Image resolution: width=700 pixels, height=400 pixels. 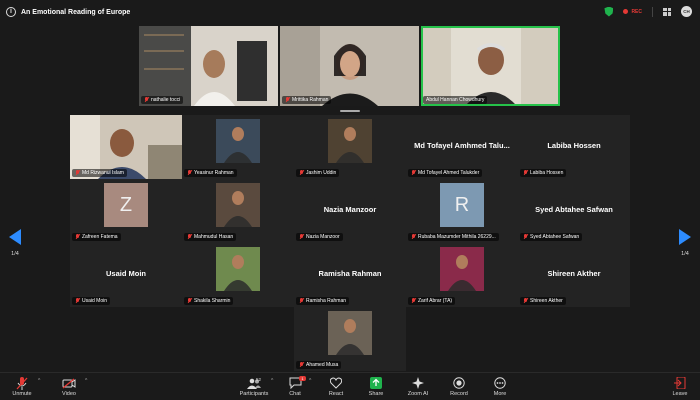 What do you see at coordinates (210, 173) in the screenshot?
I see `participant-nametag: Yeasinur Rahman` at bounding box center [210, 173].